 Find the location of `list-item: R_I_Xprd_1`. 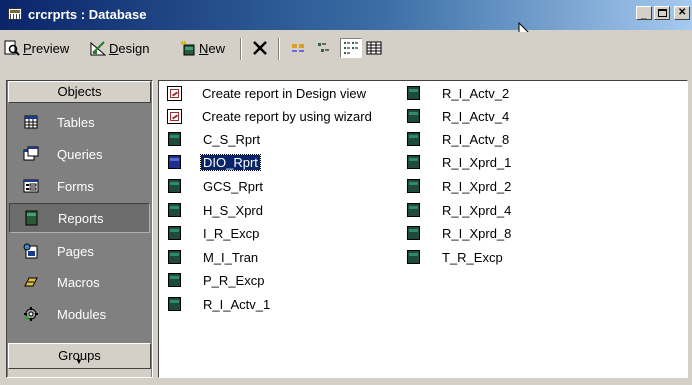

list-item: R_I_Xprd_1 is located at coordinates (459, 162).